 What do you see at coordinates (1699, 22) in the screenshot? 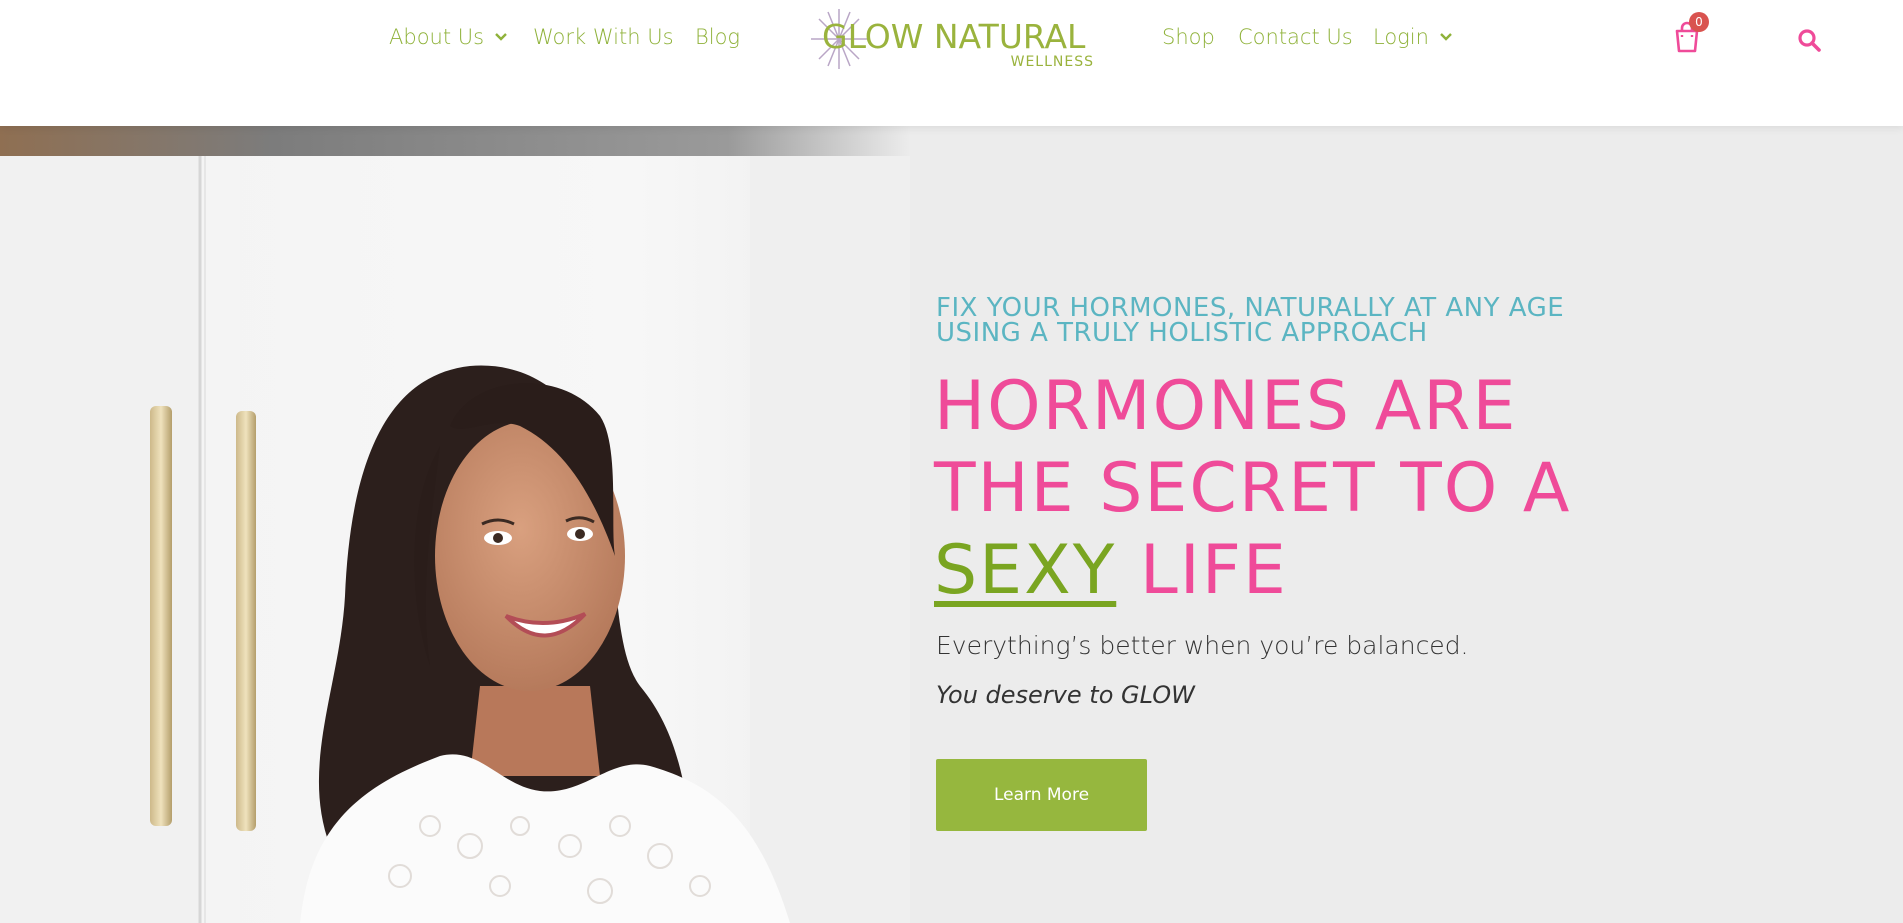
I see `cart-count-badge: 0` at bounding box center [1699, 22].